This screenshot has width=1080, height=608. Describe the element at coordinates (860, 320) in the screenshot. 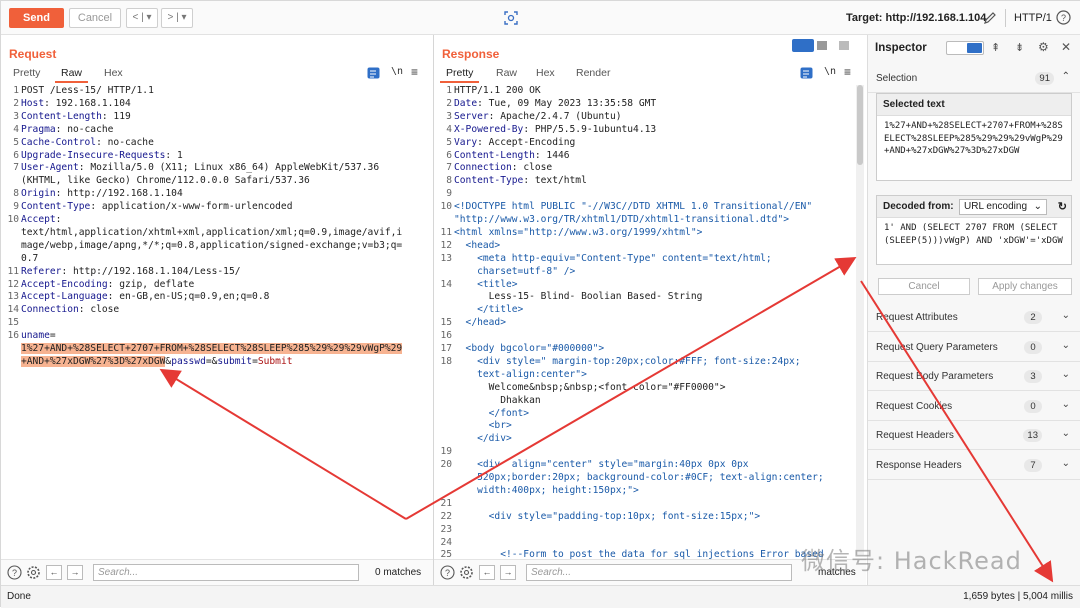

I see `response-scrollbar` at that location.